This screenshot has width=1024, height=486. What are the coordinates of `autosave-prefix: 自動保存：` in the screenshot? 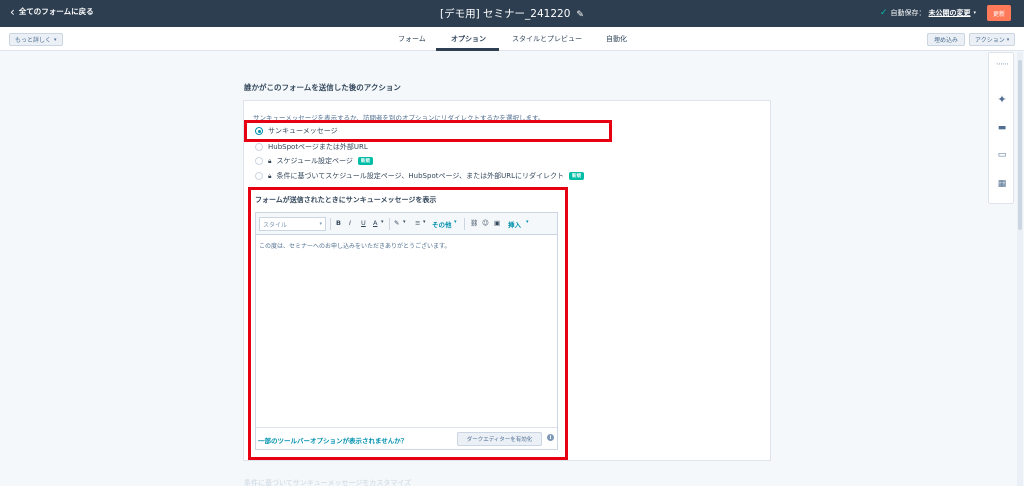 It's located at (908, 13).